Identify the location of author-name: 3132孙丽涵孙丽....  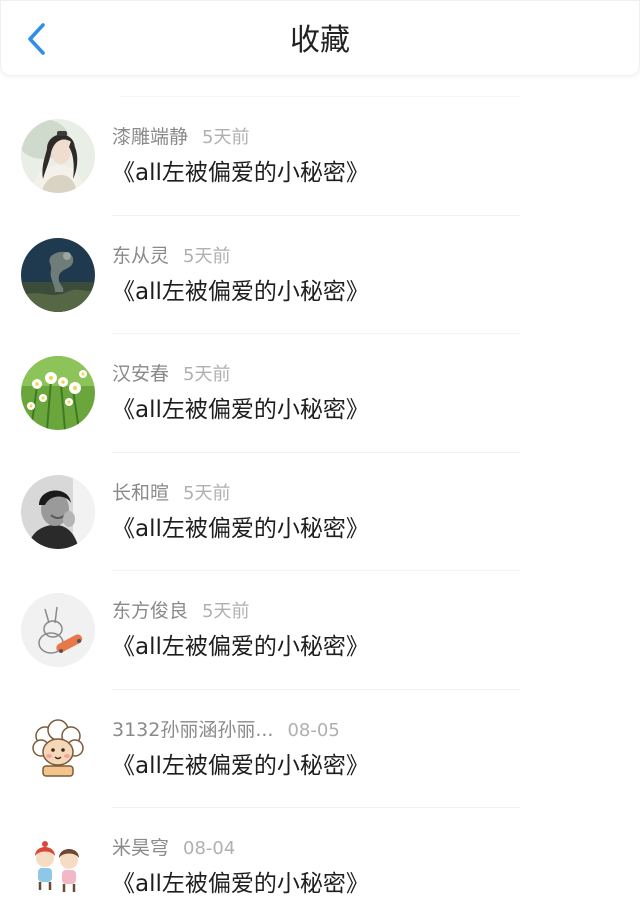
(192, 730).